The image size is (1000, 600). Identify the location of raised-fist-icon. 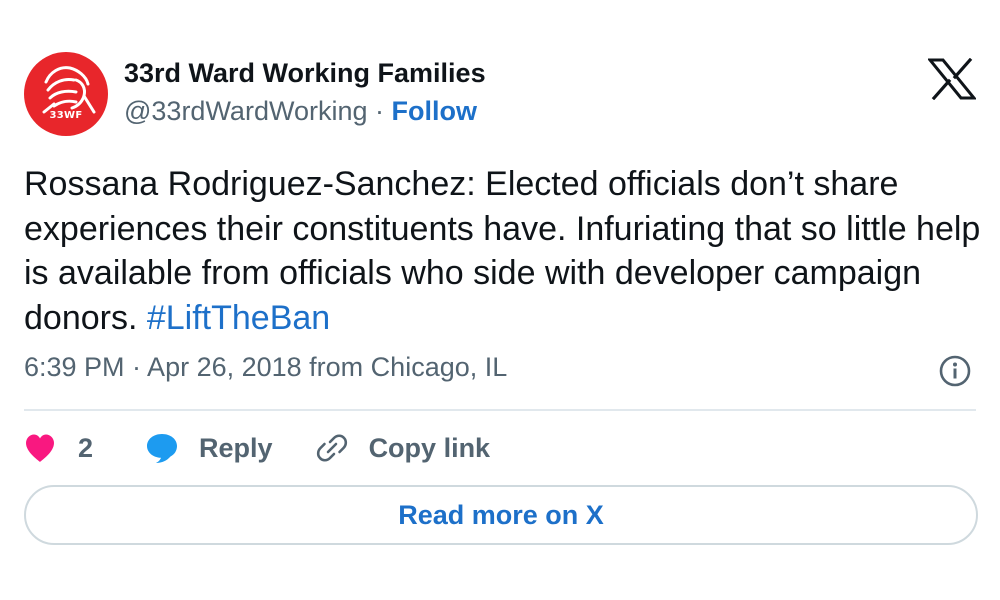
(69, 90).